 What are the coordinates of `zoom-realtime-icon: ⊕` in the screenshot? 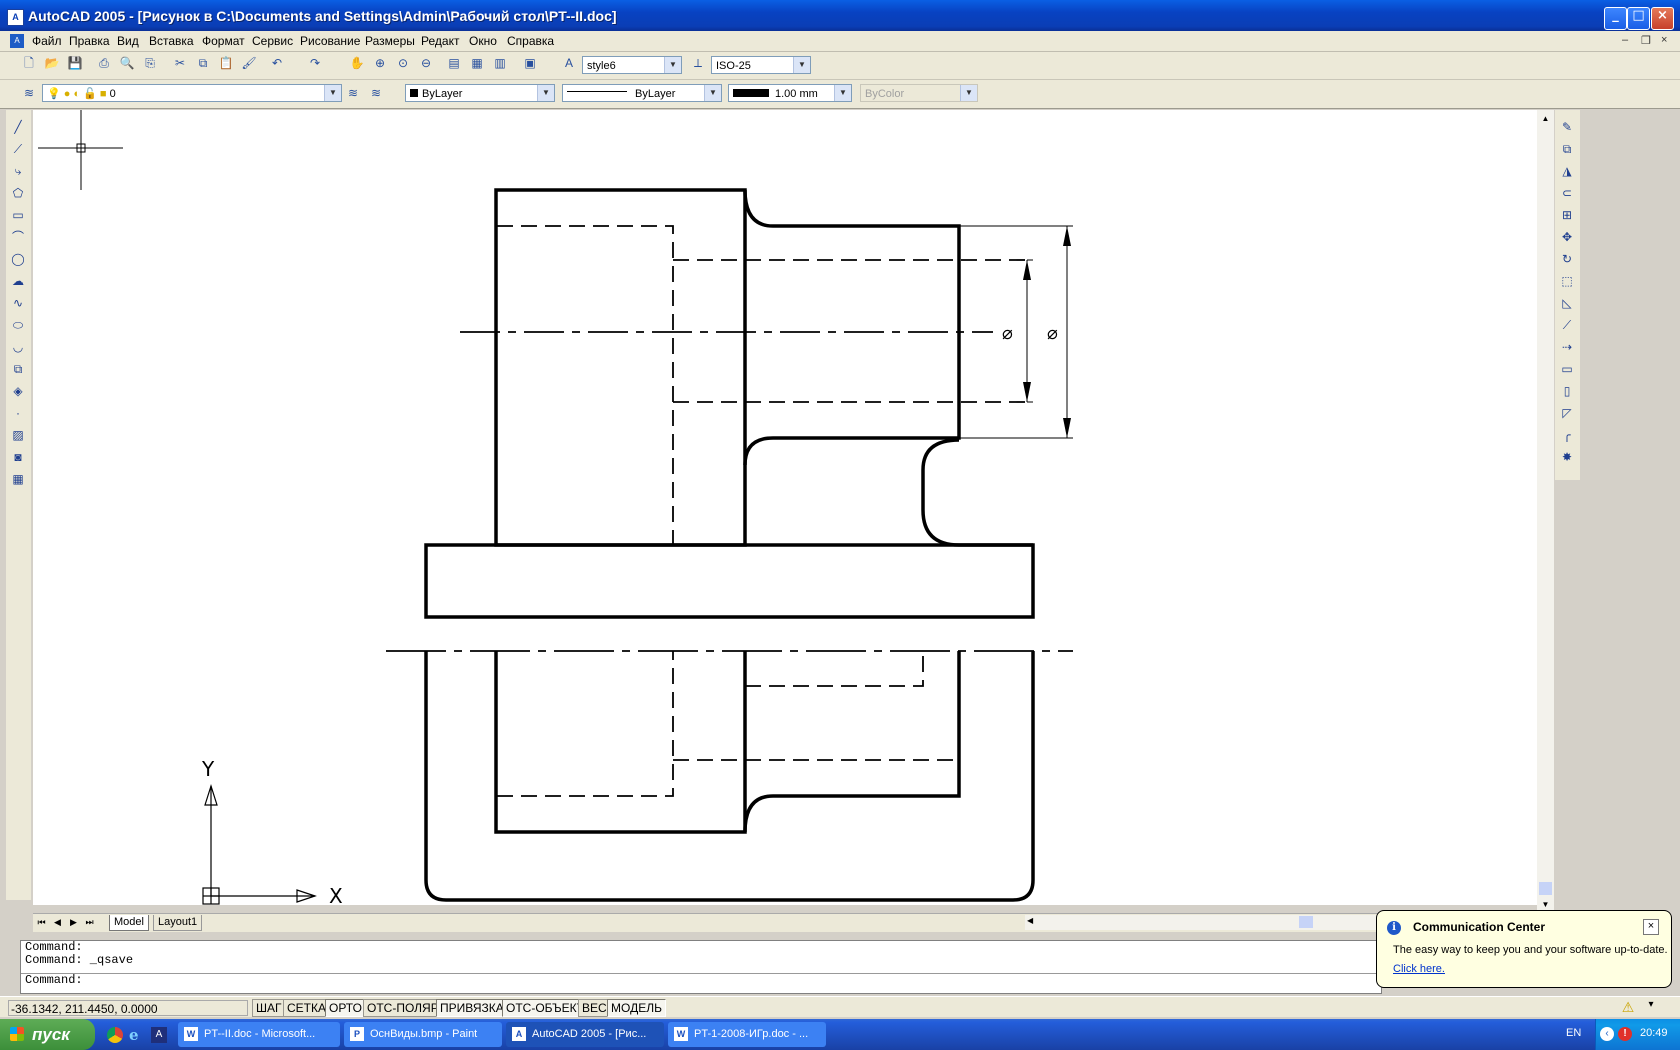 It's located at (380, 63).